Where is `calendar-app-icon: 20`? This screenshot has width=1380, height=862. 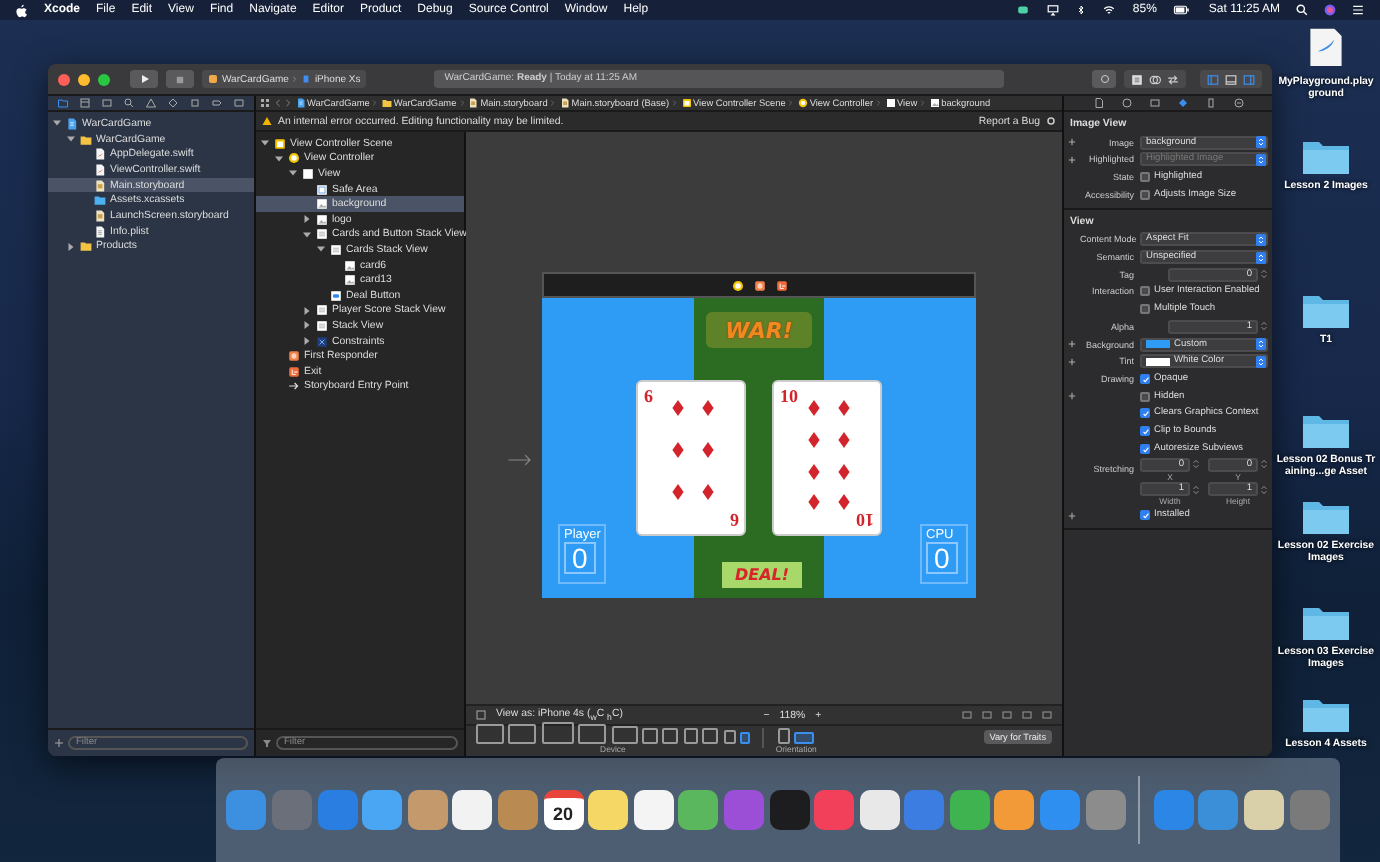
calendar-app-icon: 20 is located at coordinates (563, 810).